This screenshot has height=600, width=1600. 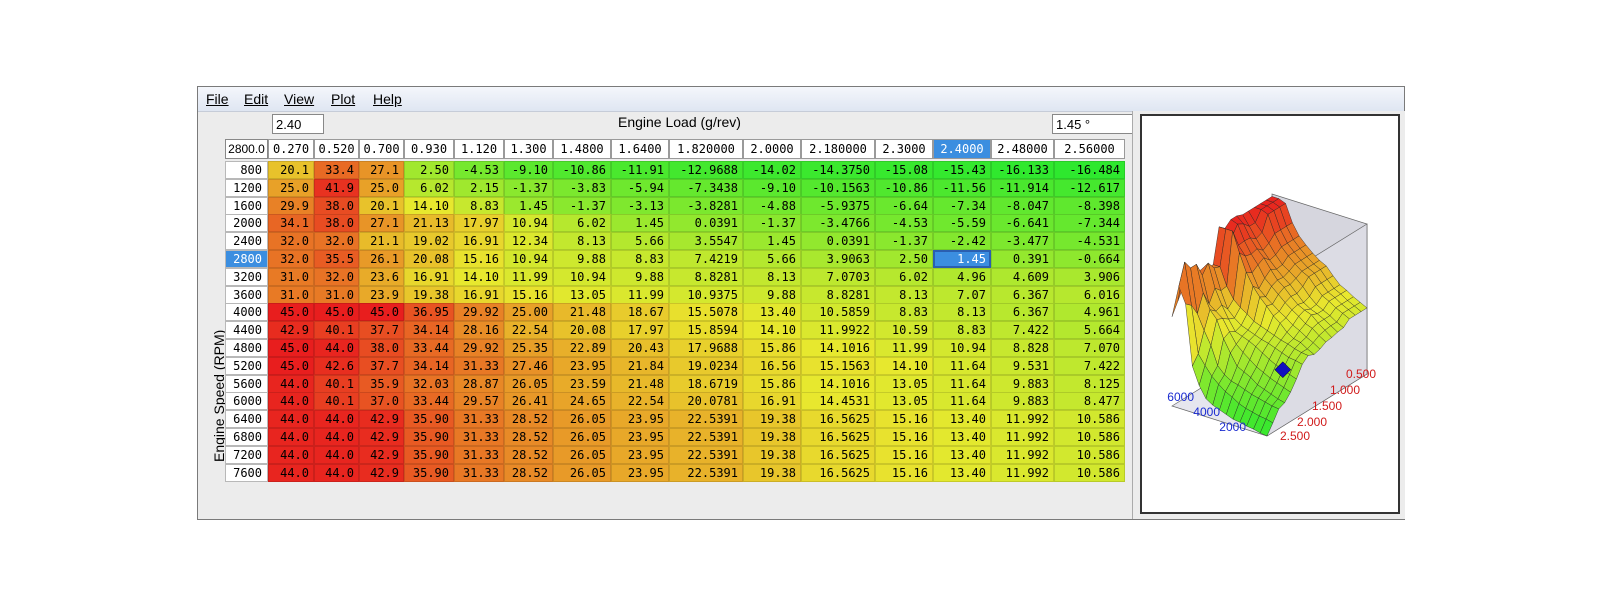 I want to click on load-value-field: 2.40, so click(x=298, y=124).